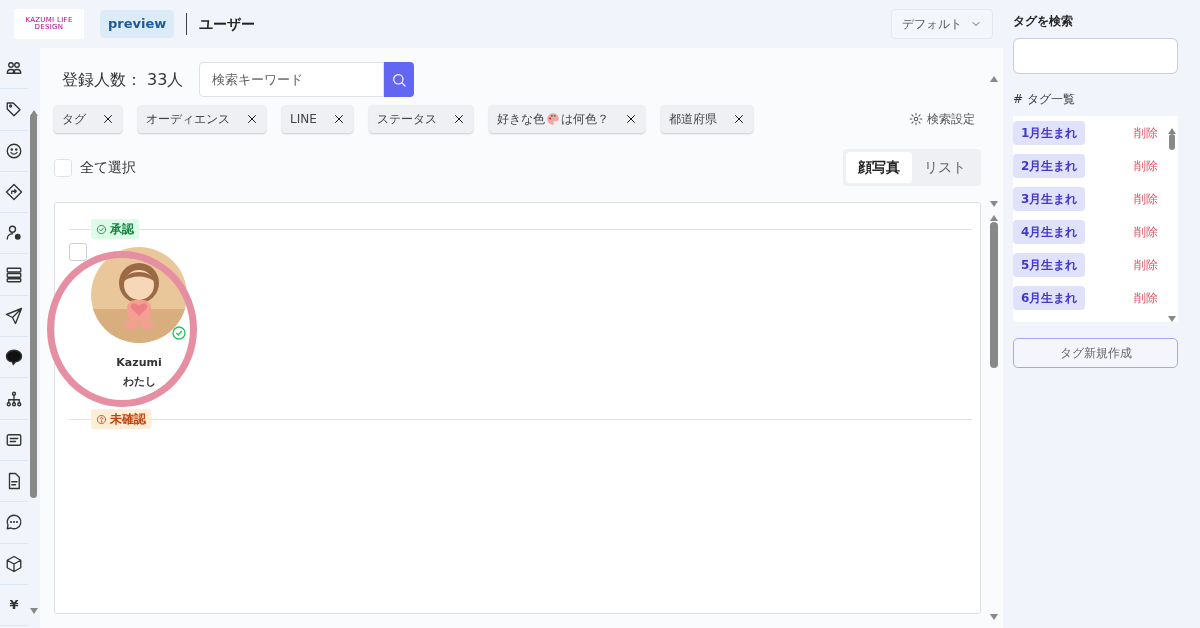 This screenshot has width=1200, height=628. Describe the element at coordinates (227, 24) in the screenshot. I see `page-title: ユーザー` at that location.